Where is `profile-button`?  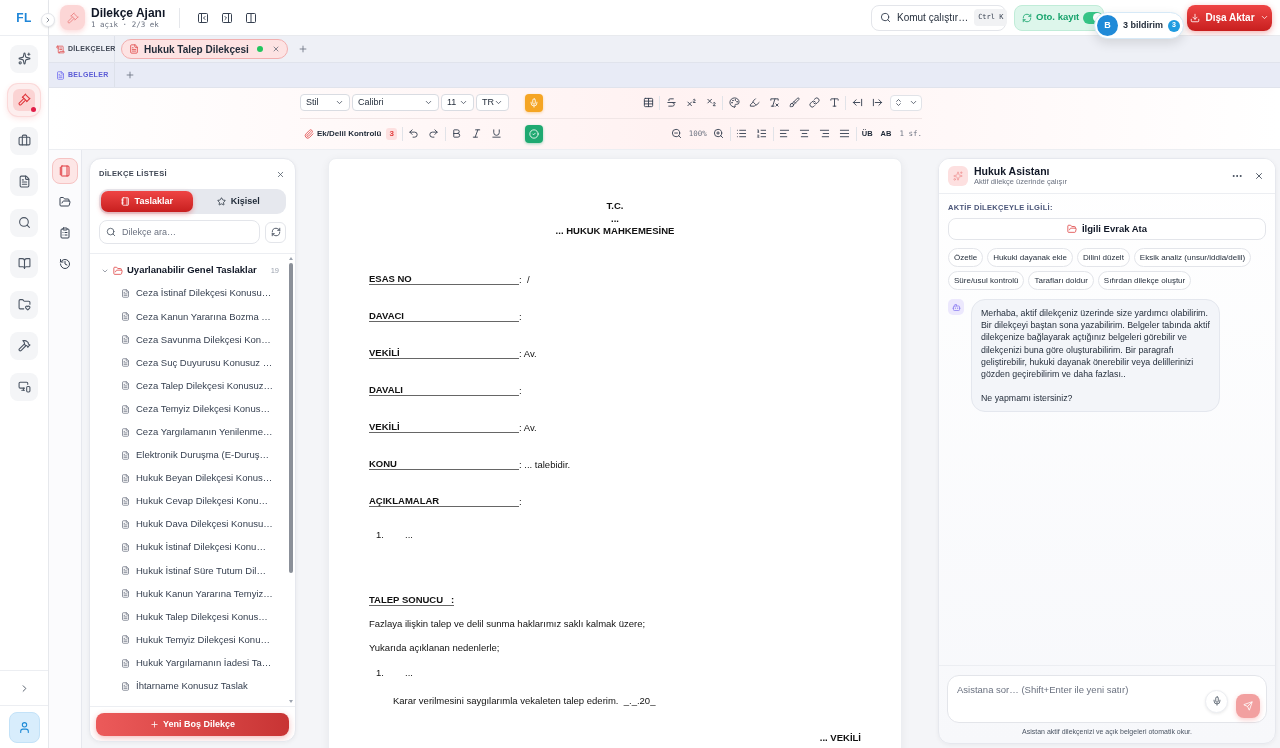
profile-button is located at coordinates (24, 727).